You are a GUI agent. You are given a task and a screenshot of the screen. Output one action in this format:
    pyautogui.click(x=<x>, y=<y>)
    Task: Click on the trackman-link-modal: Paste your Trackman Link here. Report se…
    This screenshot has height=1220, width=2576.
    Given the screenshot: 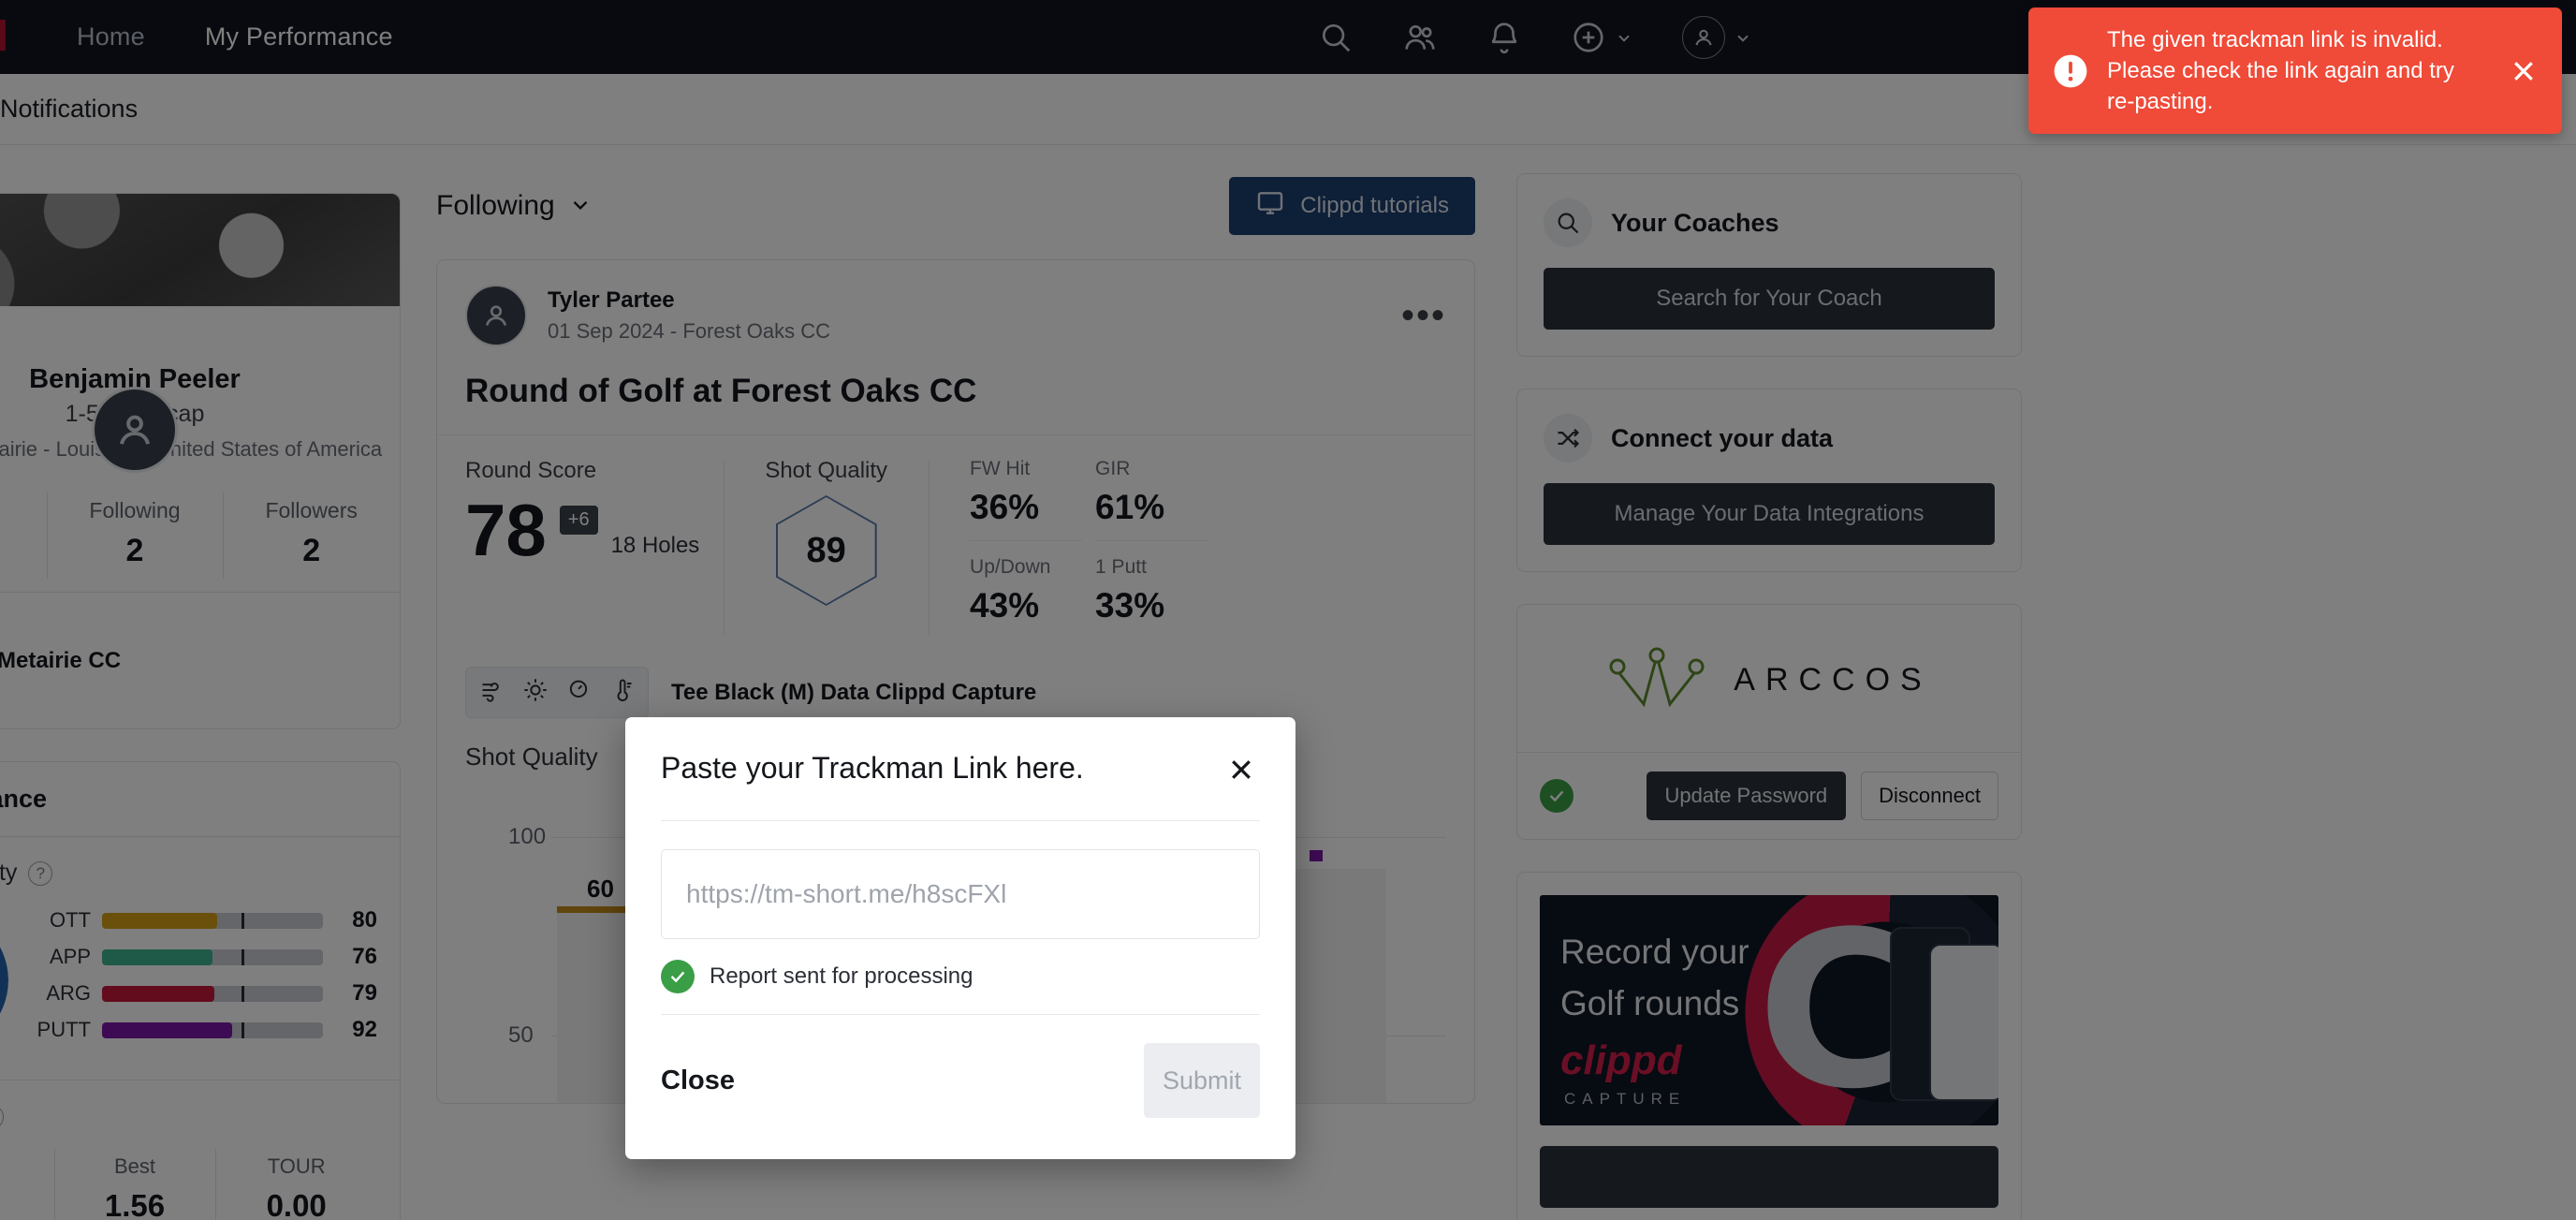 What is the action you would take?
    pyautogui.click(x=960, y=938)
    